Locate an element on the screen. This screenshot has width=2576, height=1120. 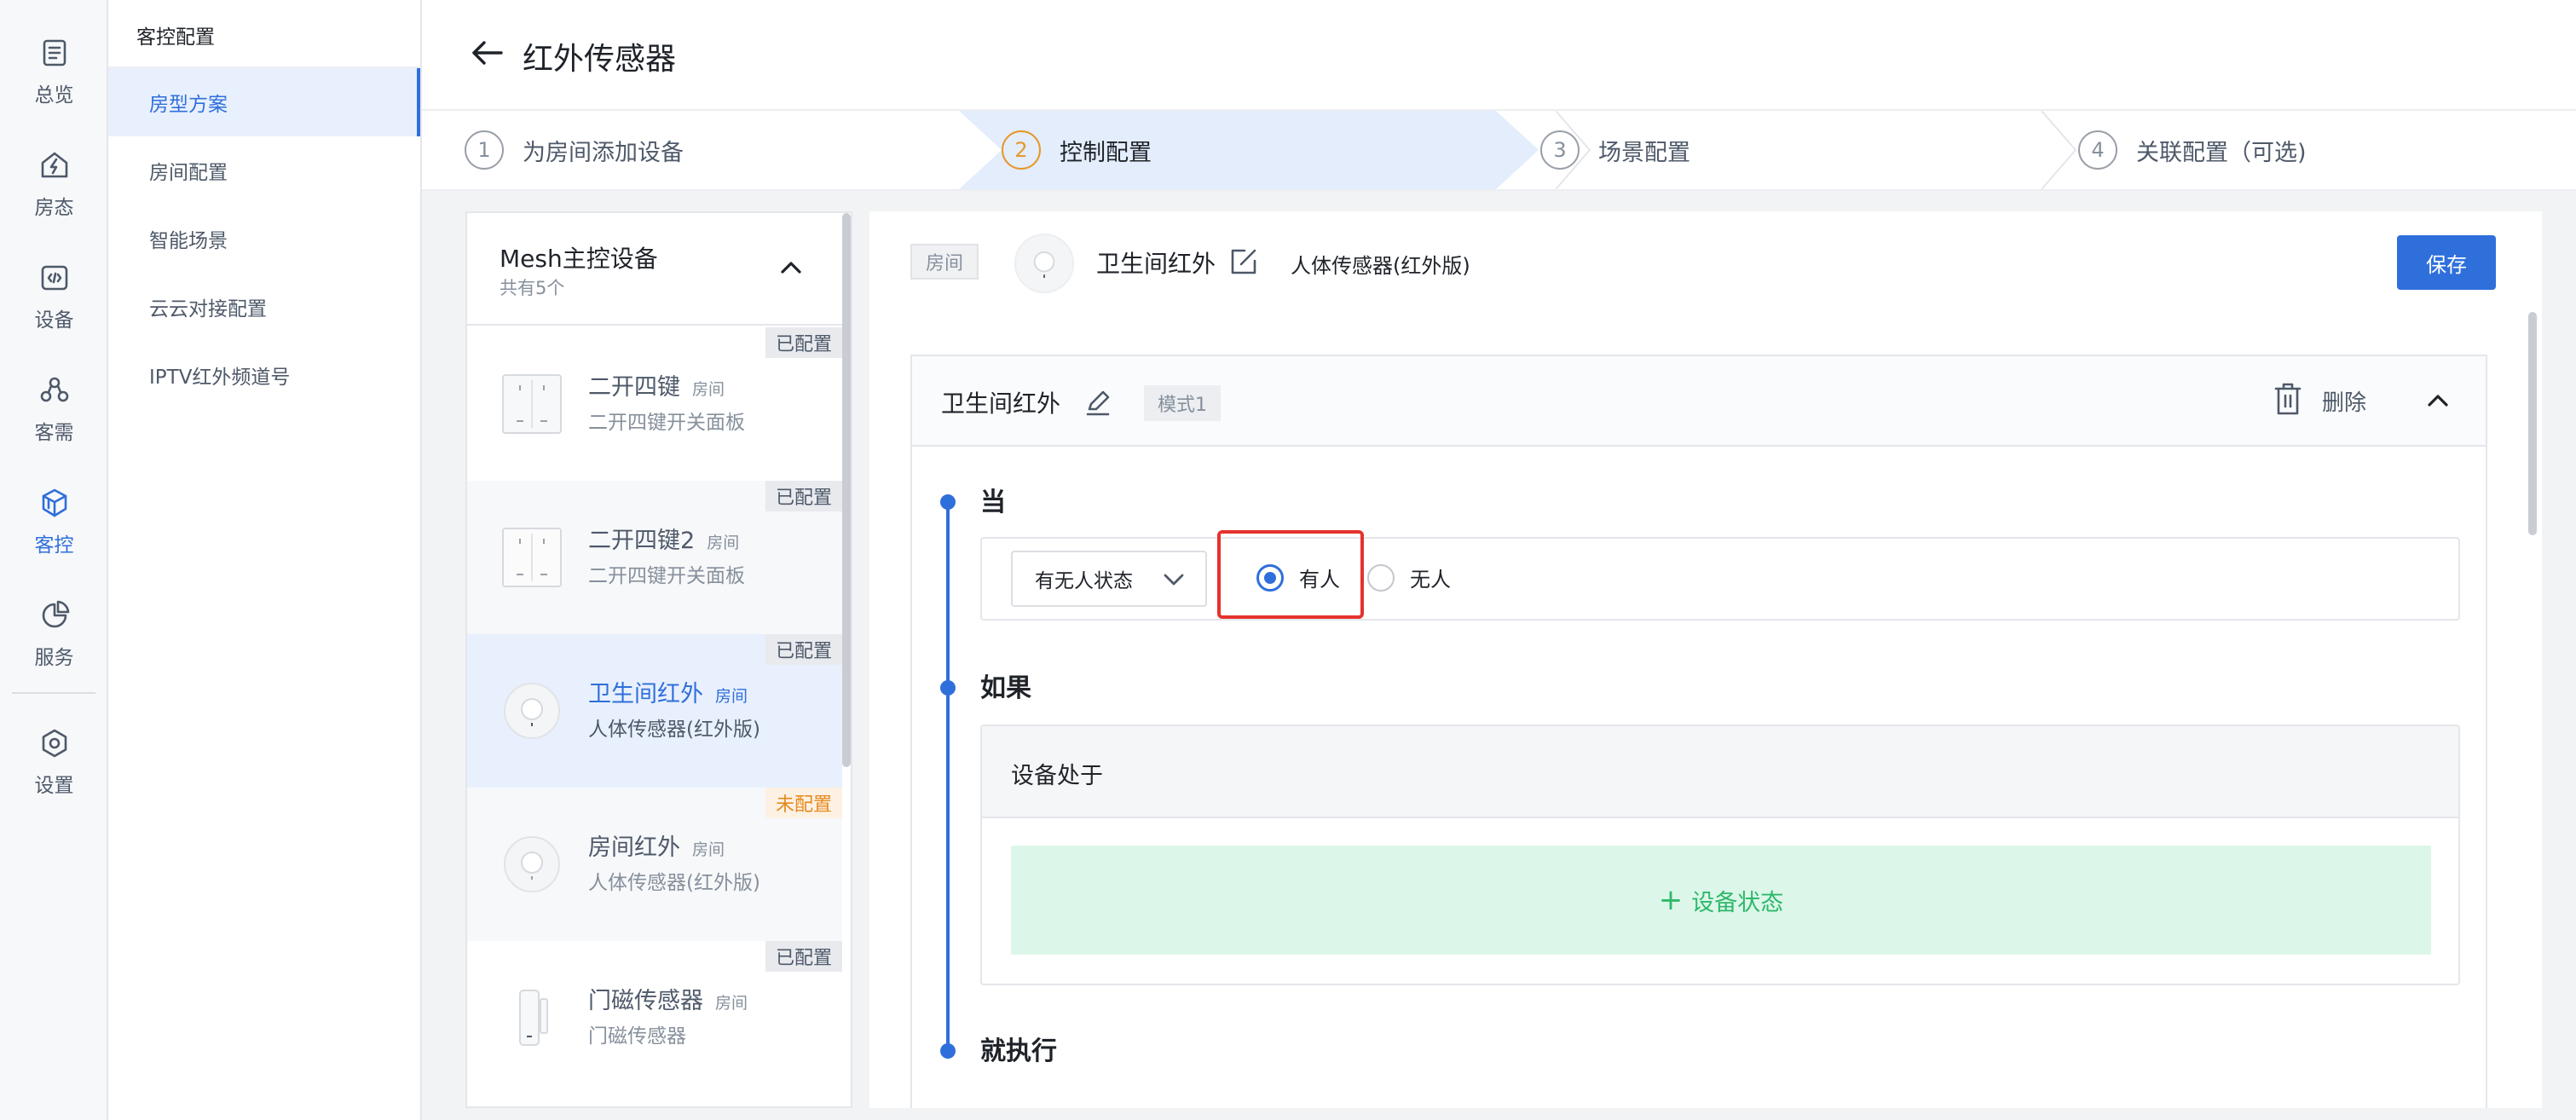
device-name: 房间红外 房间 is located at coordinates (656, 845).